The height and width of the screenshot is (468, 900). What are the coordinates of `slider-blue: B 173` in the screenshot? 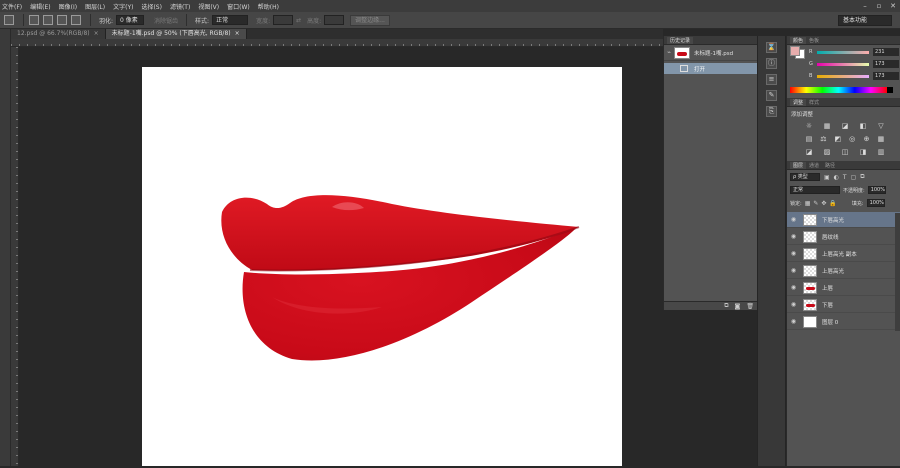 It's located at (854, 76).